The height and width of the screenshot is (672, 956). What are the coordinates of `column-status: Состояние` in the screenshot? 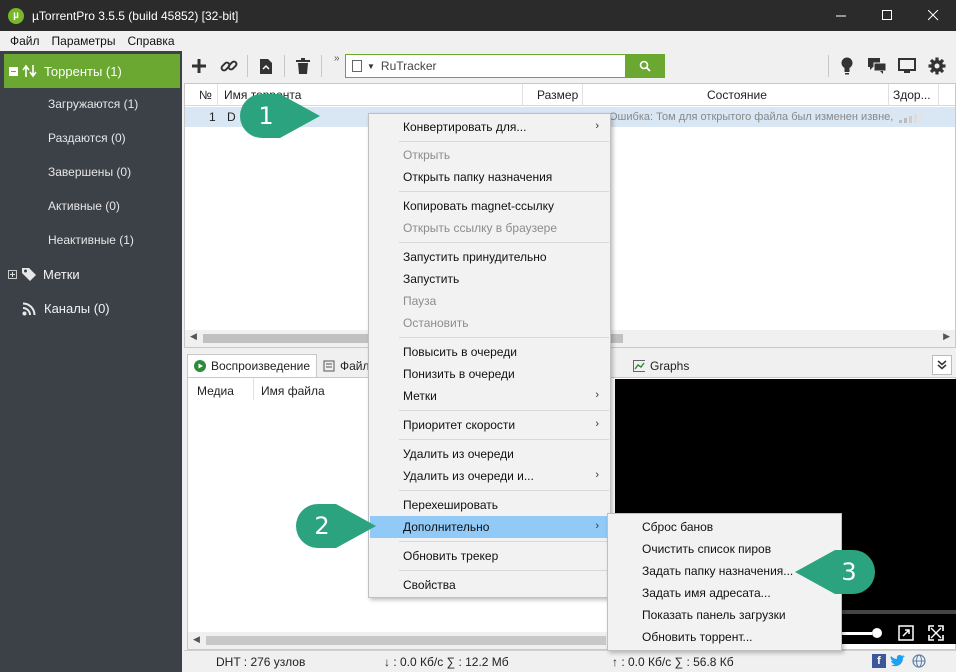 It's located at (736, 95).